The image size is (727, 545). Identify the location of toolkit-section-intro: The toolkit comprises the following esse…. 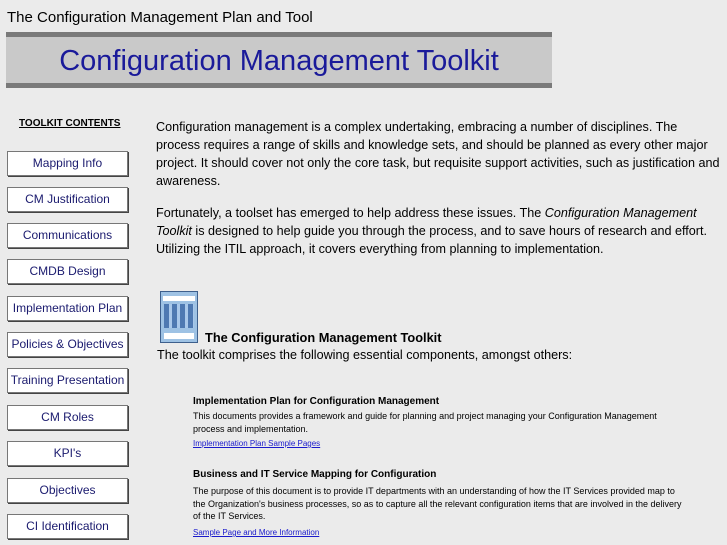
(365, 355).